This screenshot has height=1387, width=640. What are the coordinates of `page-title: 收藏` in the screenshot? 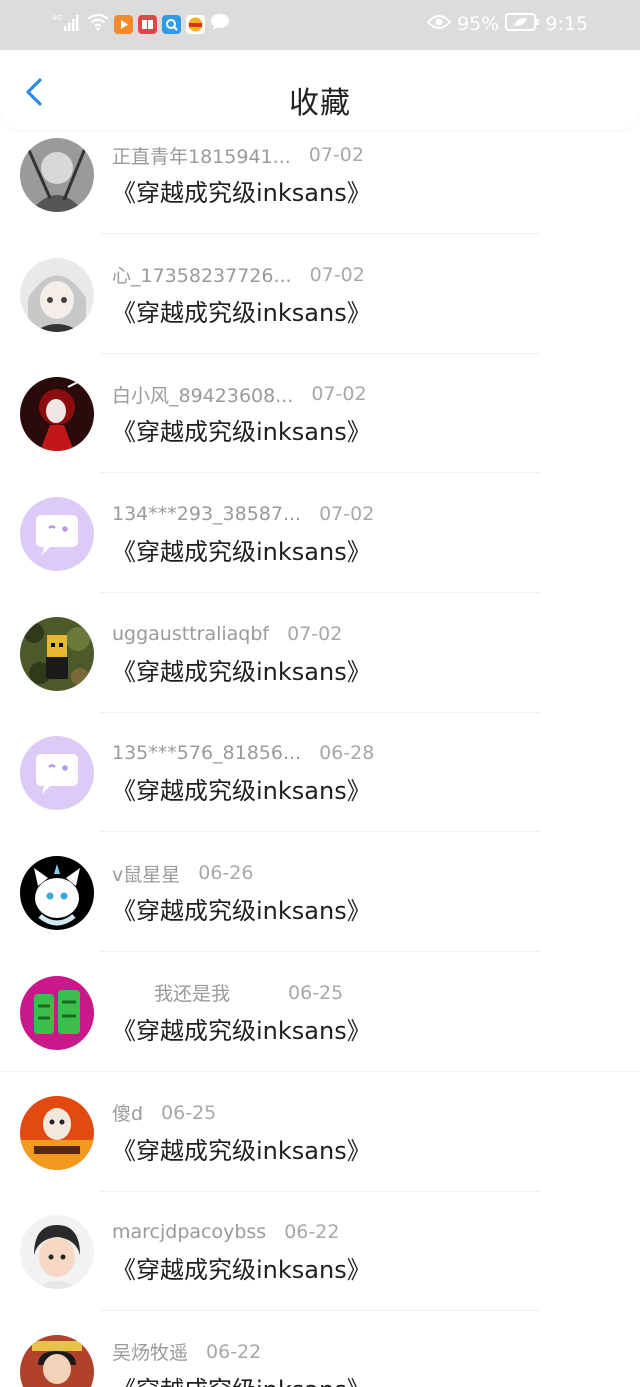 It's located at (320, 103).